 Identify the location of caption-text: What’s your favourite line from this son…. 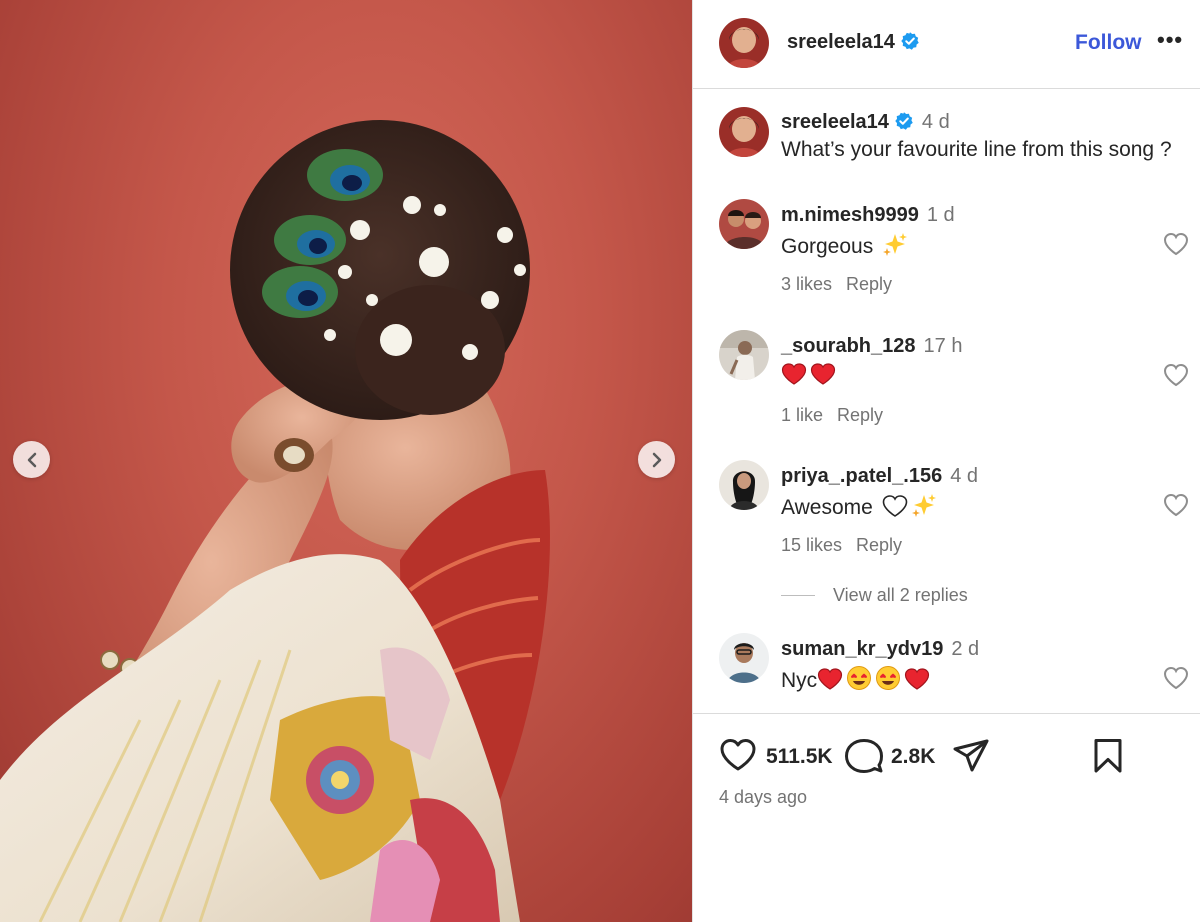
(976, 149).